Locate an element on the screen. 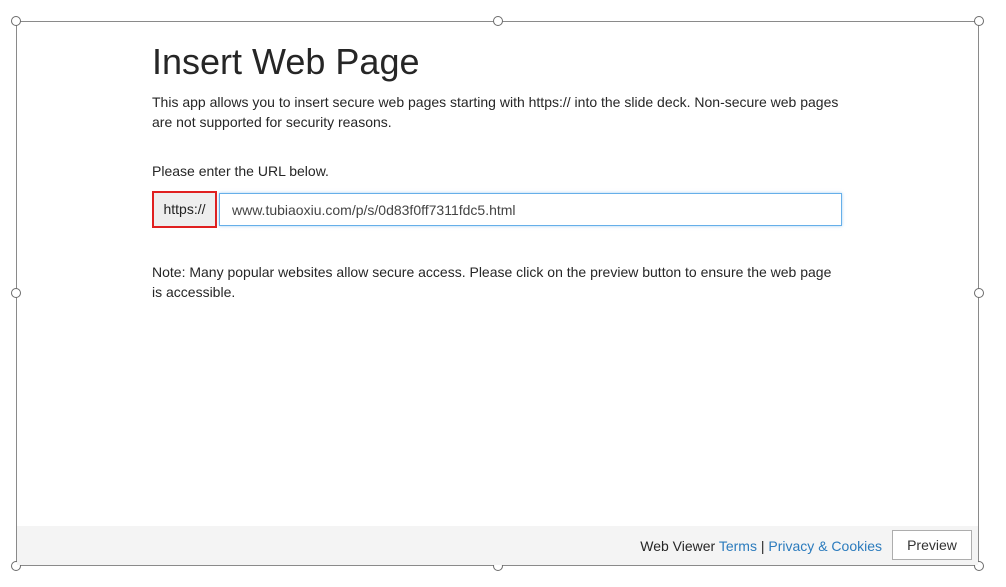 The height and width of the screenshot is (587, 1006). url-prompt-label: Please enter the URL below. is located at coordinates (240, 171).